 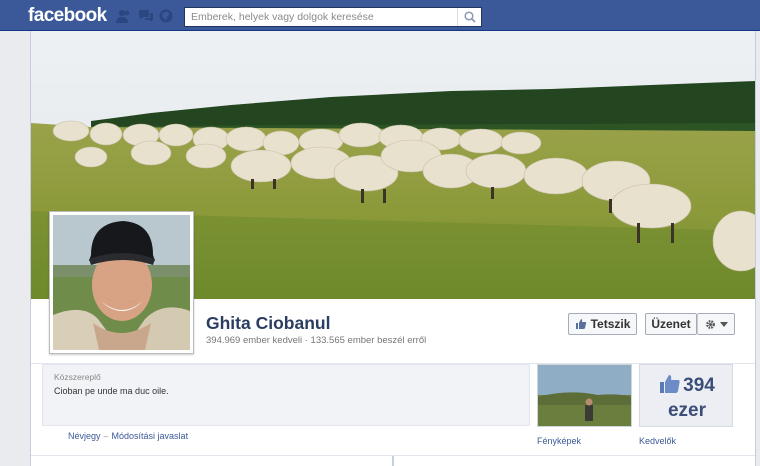 I want to click on likes-app-box: 394 ezer, so click(x=686, y=395).